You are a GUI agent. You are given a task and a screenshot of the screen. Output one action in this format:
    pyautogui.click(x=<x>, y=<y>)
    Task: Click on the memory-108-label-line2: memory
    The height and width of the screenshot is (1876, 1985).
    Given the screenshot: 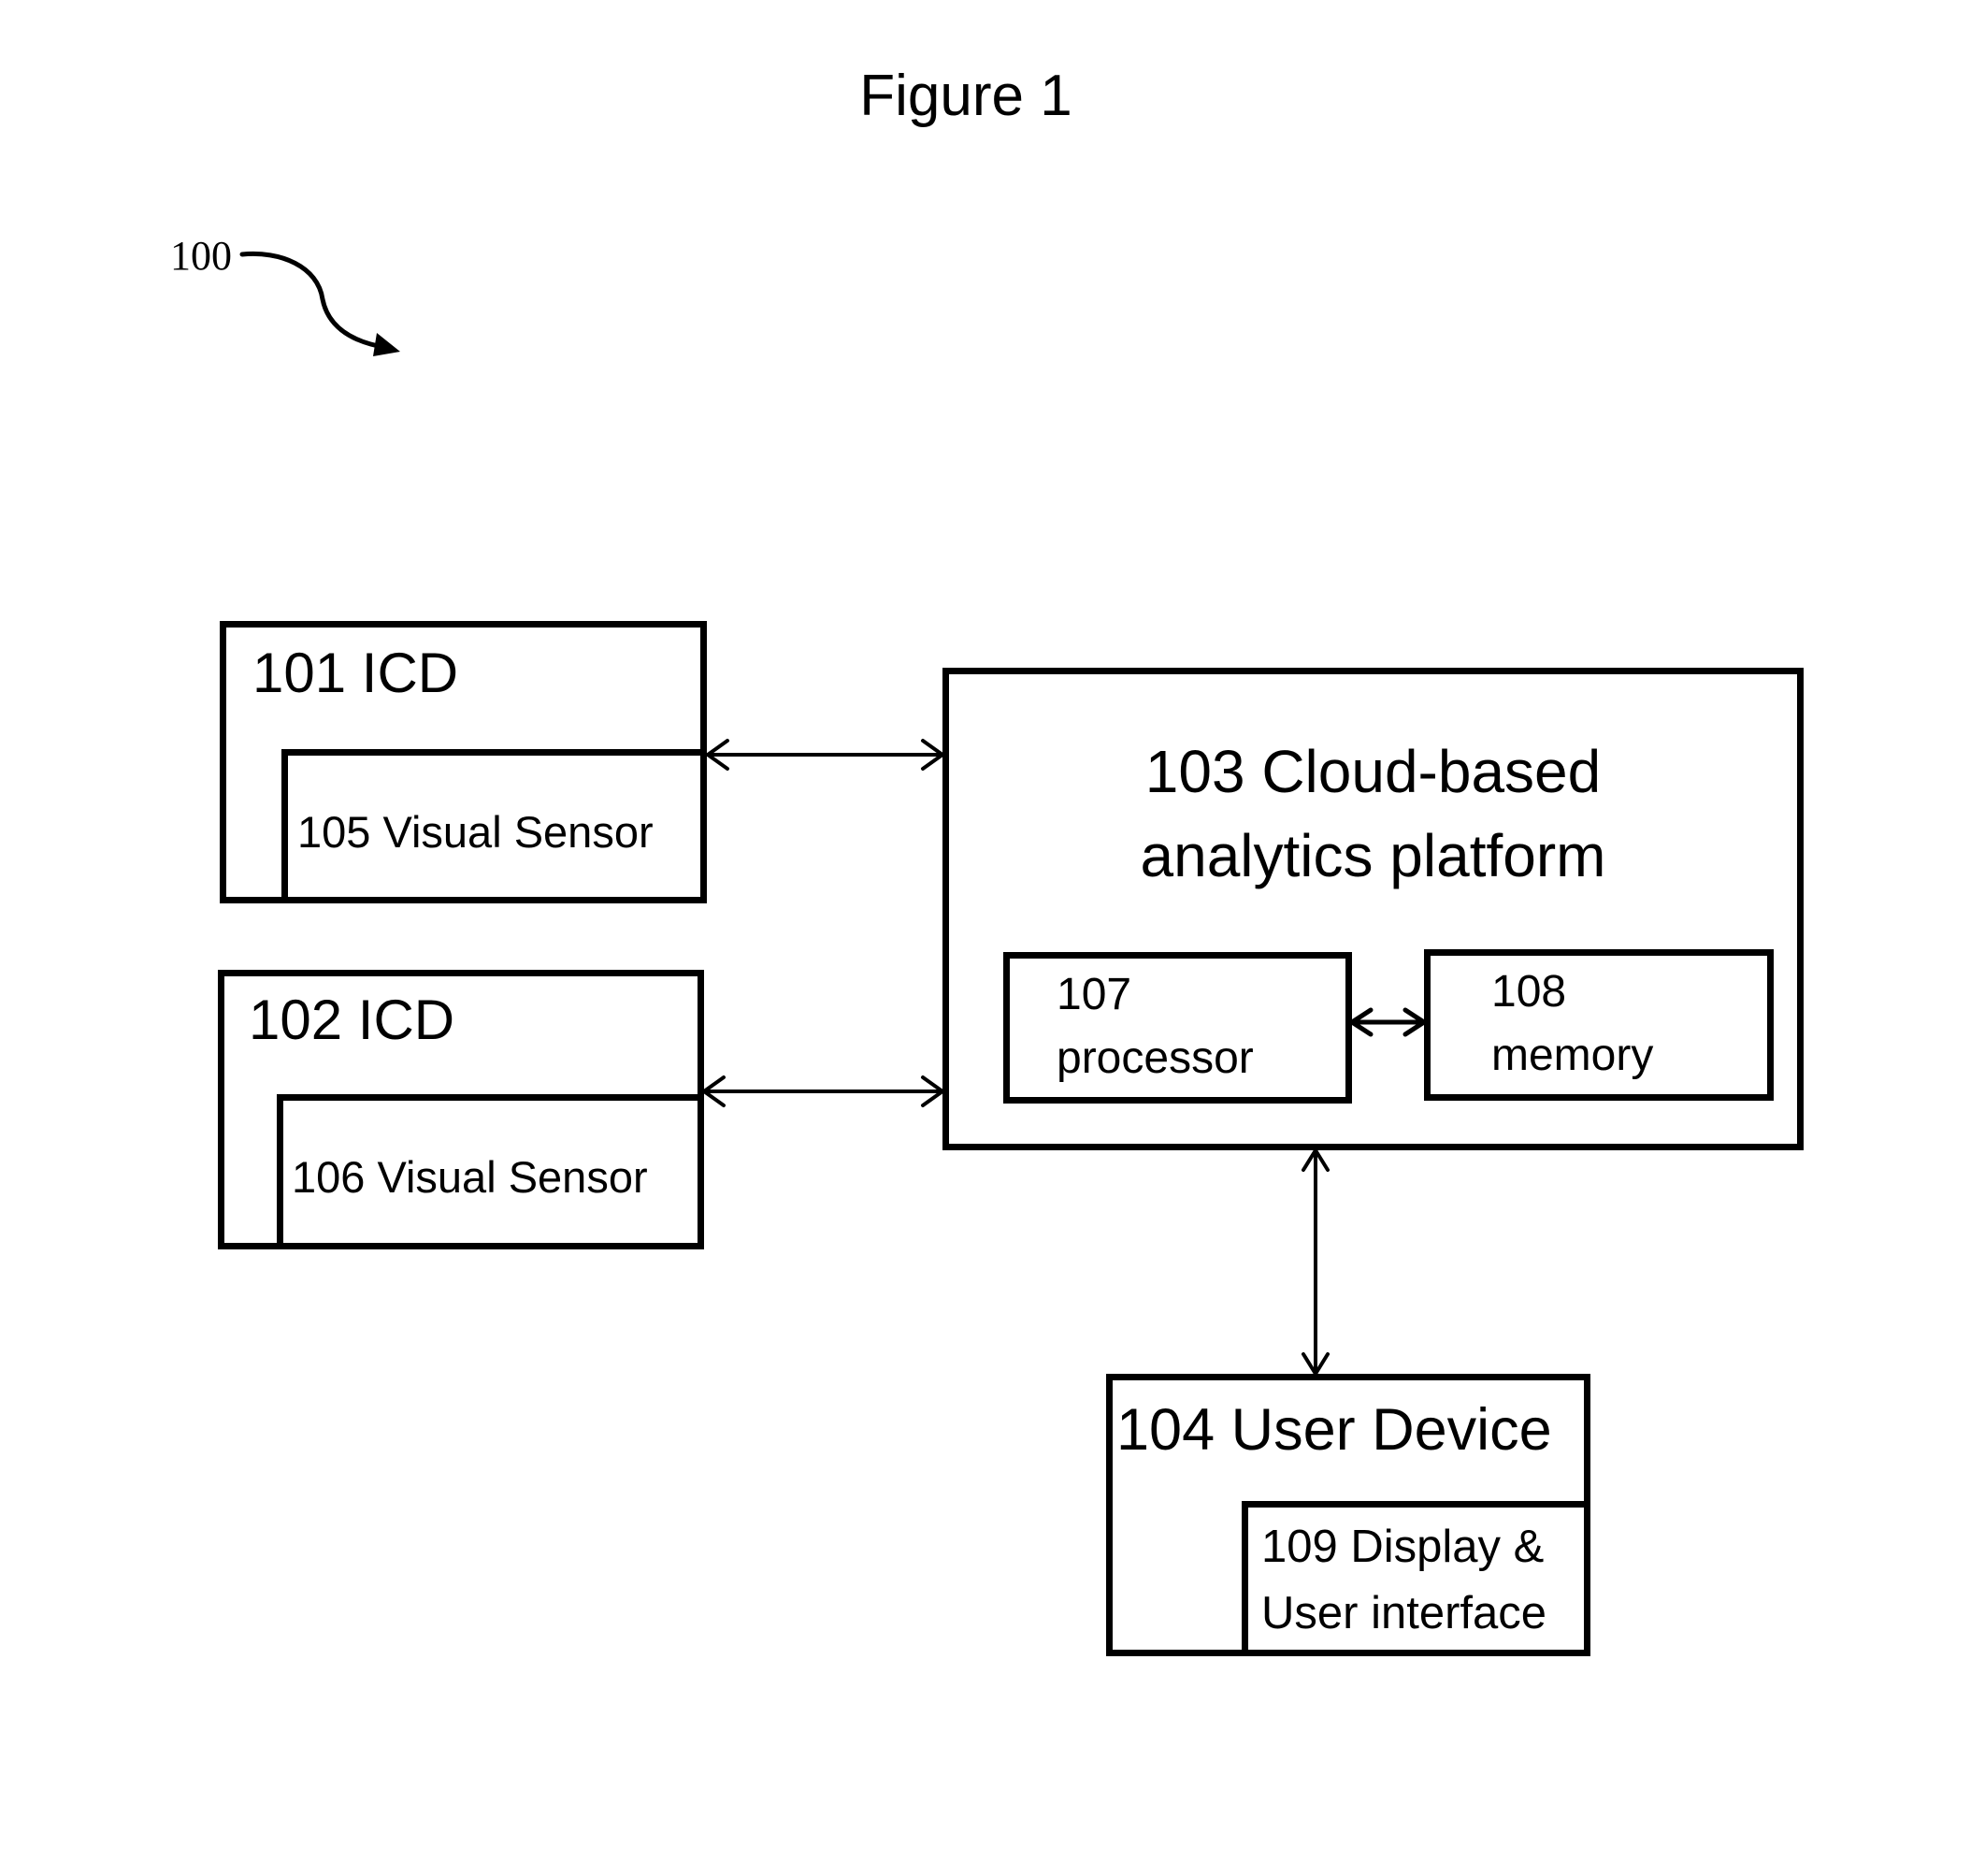 What is the action you would take?
    pyautogui.click(x=1572, y=1055)
    